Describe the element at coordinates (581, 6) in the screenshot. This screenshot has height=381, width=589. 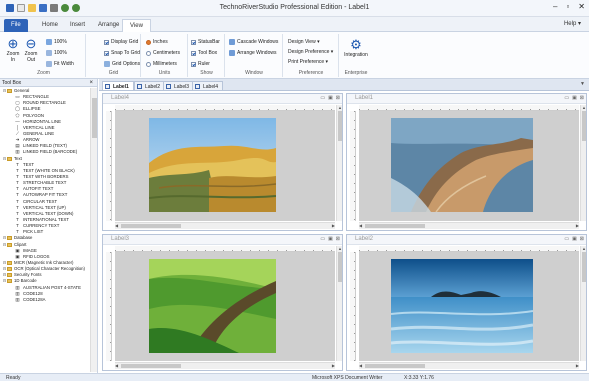
I see `close-button: ✕` at that location.